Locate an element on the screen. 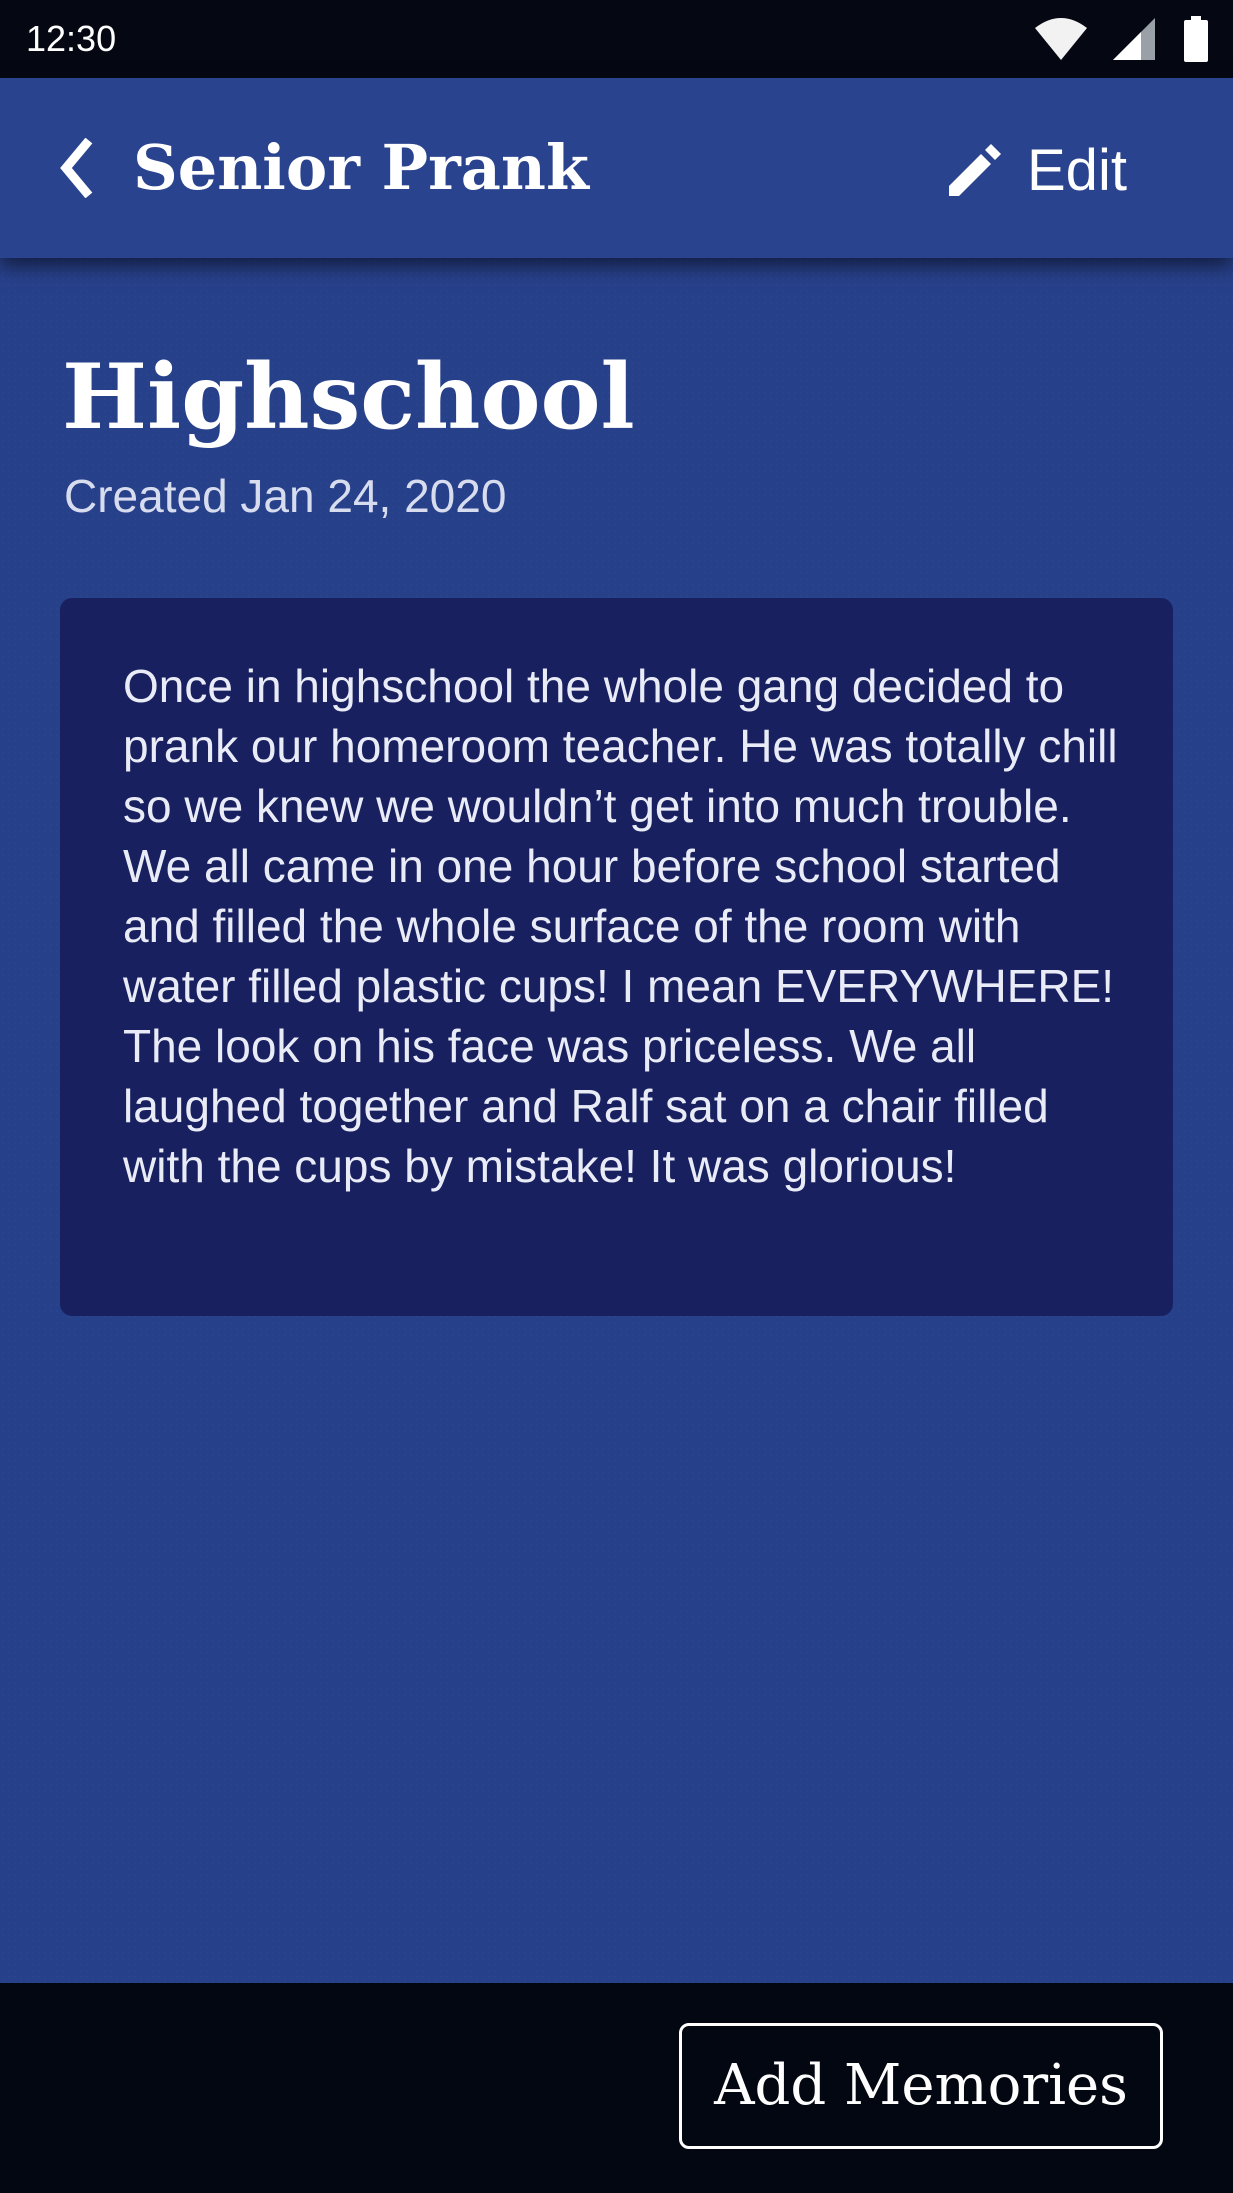 This screenshot has height=2193, width=1233. app-title: Senior Prank is located at coordinates (361, 167).